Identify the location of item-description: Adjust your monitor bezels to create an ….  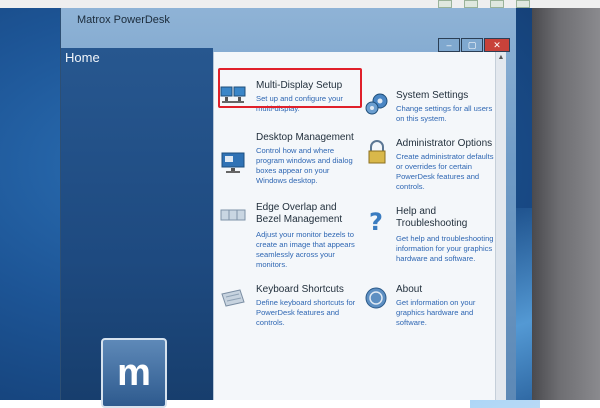
(305, 249).